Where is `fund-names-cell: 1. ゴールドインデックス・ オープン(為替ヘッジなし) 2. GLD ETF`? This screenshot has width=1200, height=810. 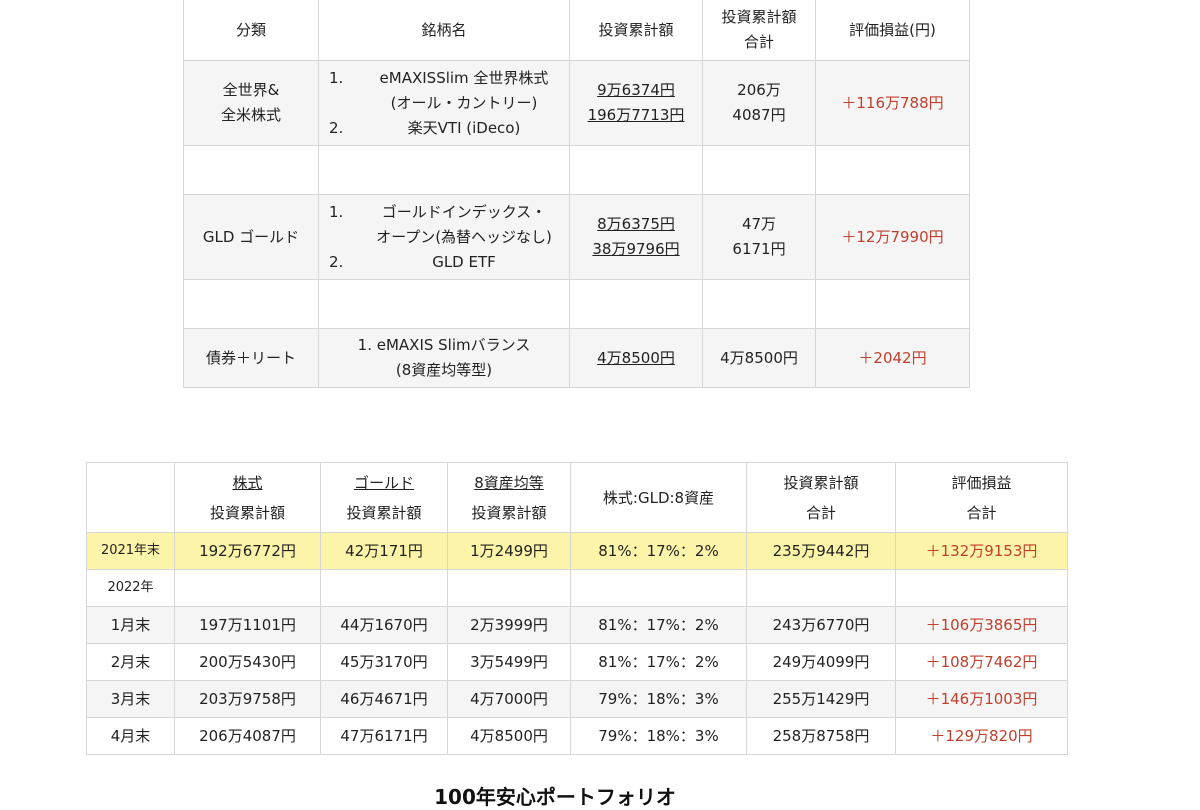
fund-names-cell: 1. ゴールドインデックス・ オープン(為替ヘッジなし) 2. GLD ETF is located at coordinates (444, 237).